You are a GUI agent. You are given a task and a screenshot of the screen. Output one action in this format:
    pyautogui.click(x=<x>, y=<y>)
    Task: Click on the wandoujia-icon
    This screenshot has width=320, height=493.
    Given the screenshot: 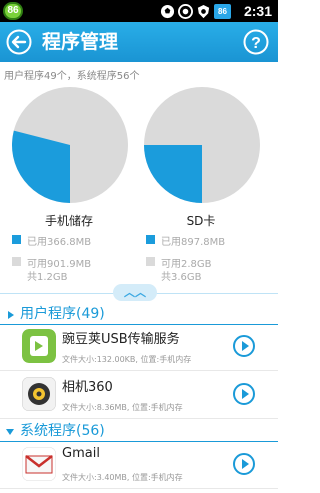 What is the action you would take?
    pyautogui.click(x=39, y=346)
    